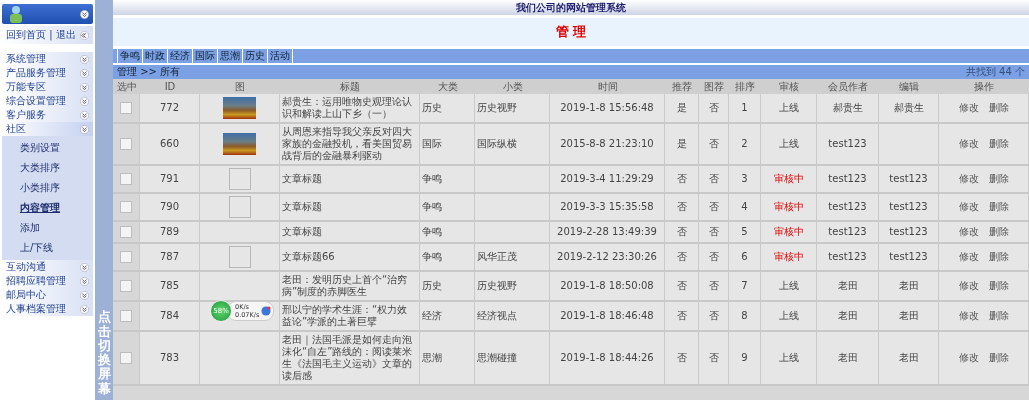 The height and width of the screenshot is (400, 1029). I want to click on back-icon, so click(84, 35).